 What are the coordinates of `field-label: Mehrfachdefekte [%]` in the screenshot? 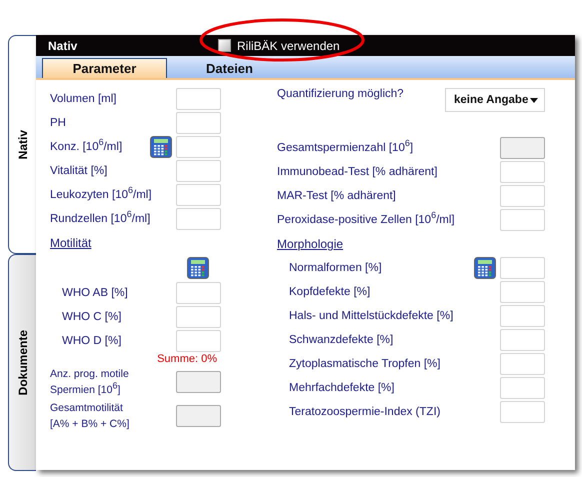 It's located at (342, 388).